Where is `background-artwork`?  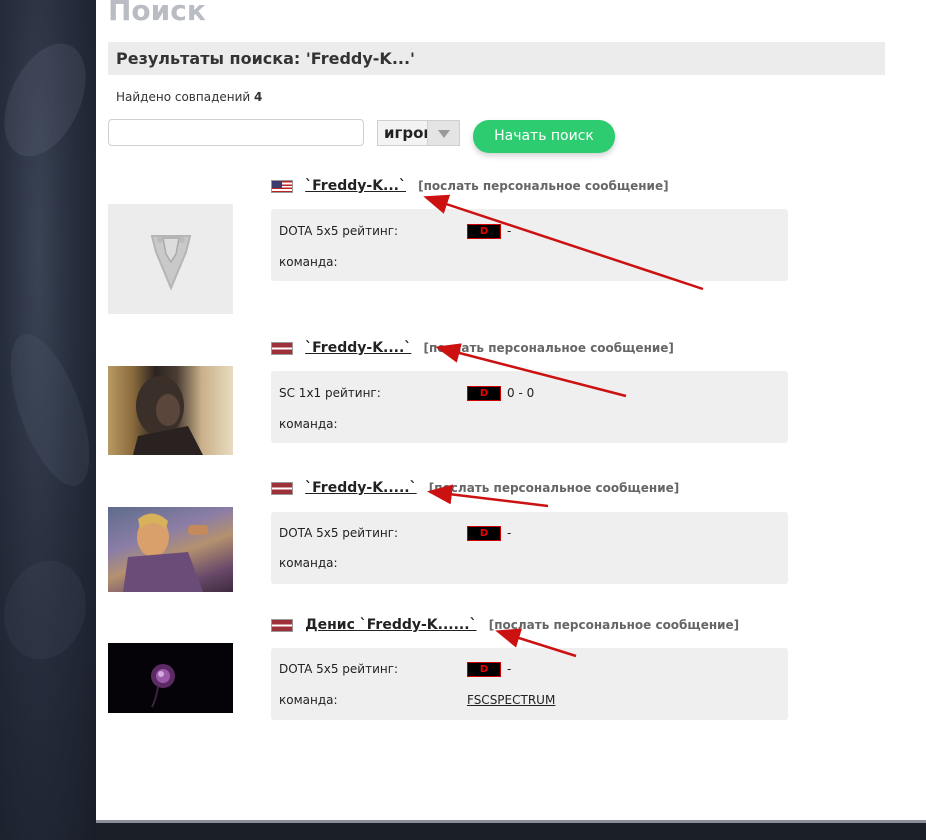
background-artwork is located at coordinates (53, 420).